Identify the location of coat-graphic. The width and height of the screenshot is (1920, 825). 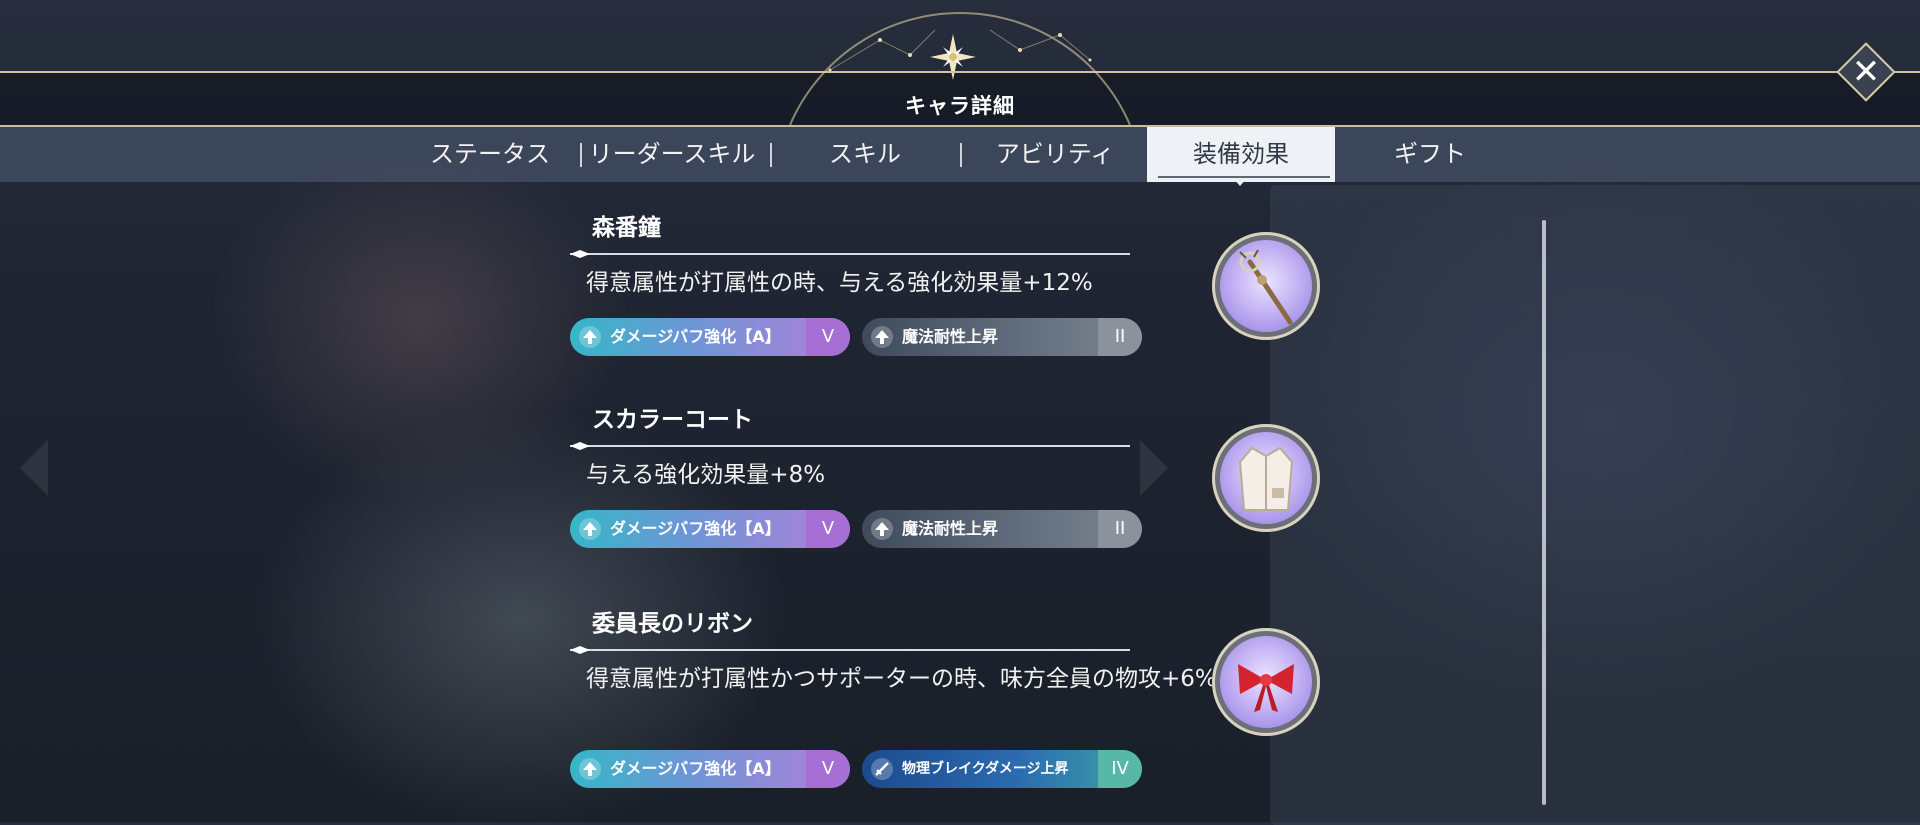
(1266, 478).